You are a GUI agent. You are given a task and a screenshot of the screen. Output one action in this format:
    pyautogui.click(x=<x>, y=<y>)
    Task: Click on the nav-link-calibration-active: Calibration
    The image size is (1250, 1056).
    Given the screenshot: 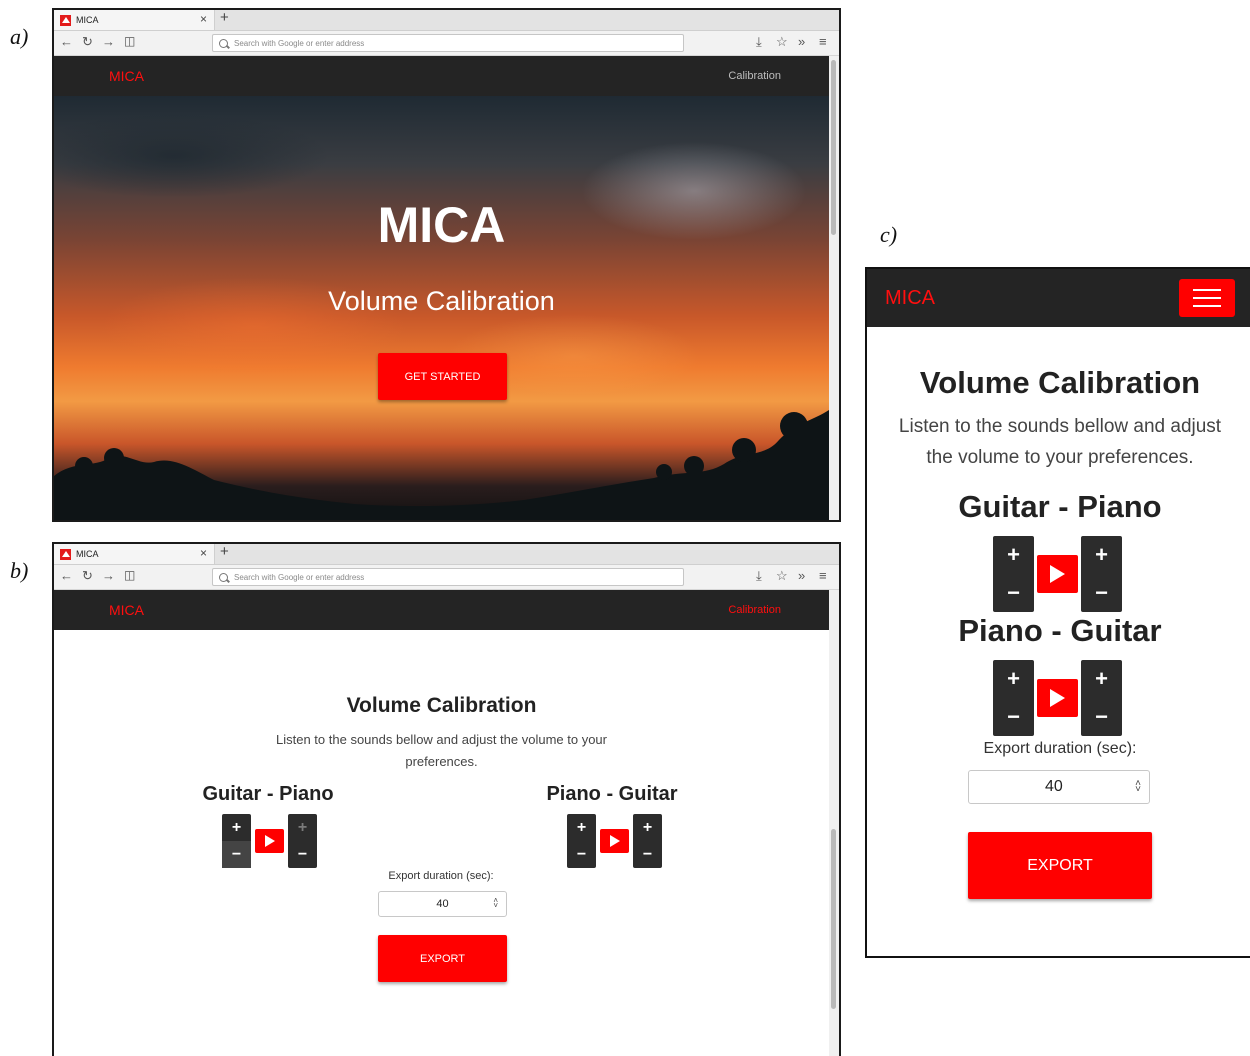 What is the action you would take?
    pyautogui.click(x=754, y=610)
    